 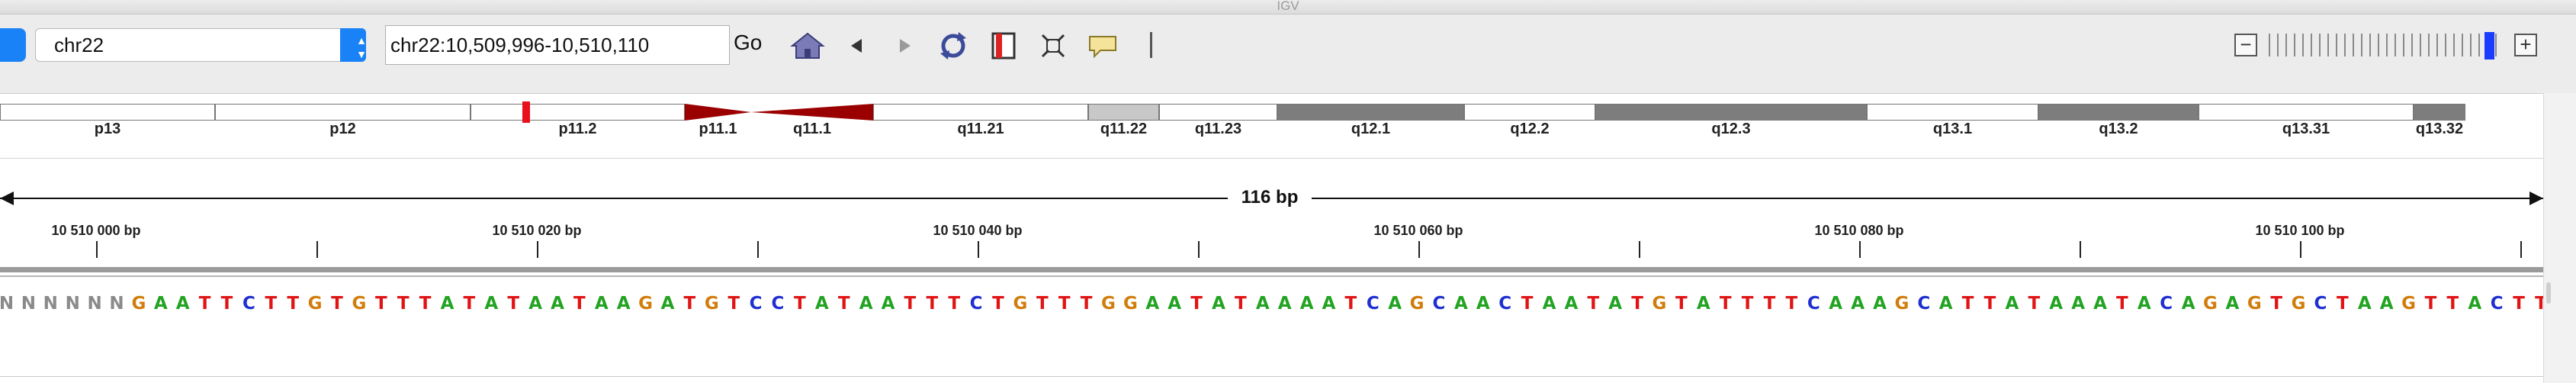 What do you see at coordinates (1952, 129) in the screenshot?
I see `band-label: q13.1` at bounding box center [1952, 129].